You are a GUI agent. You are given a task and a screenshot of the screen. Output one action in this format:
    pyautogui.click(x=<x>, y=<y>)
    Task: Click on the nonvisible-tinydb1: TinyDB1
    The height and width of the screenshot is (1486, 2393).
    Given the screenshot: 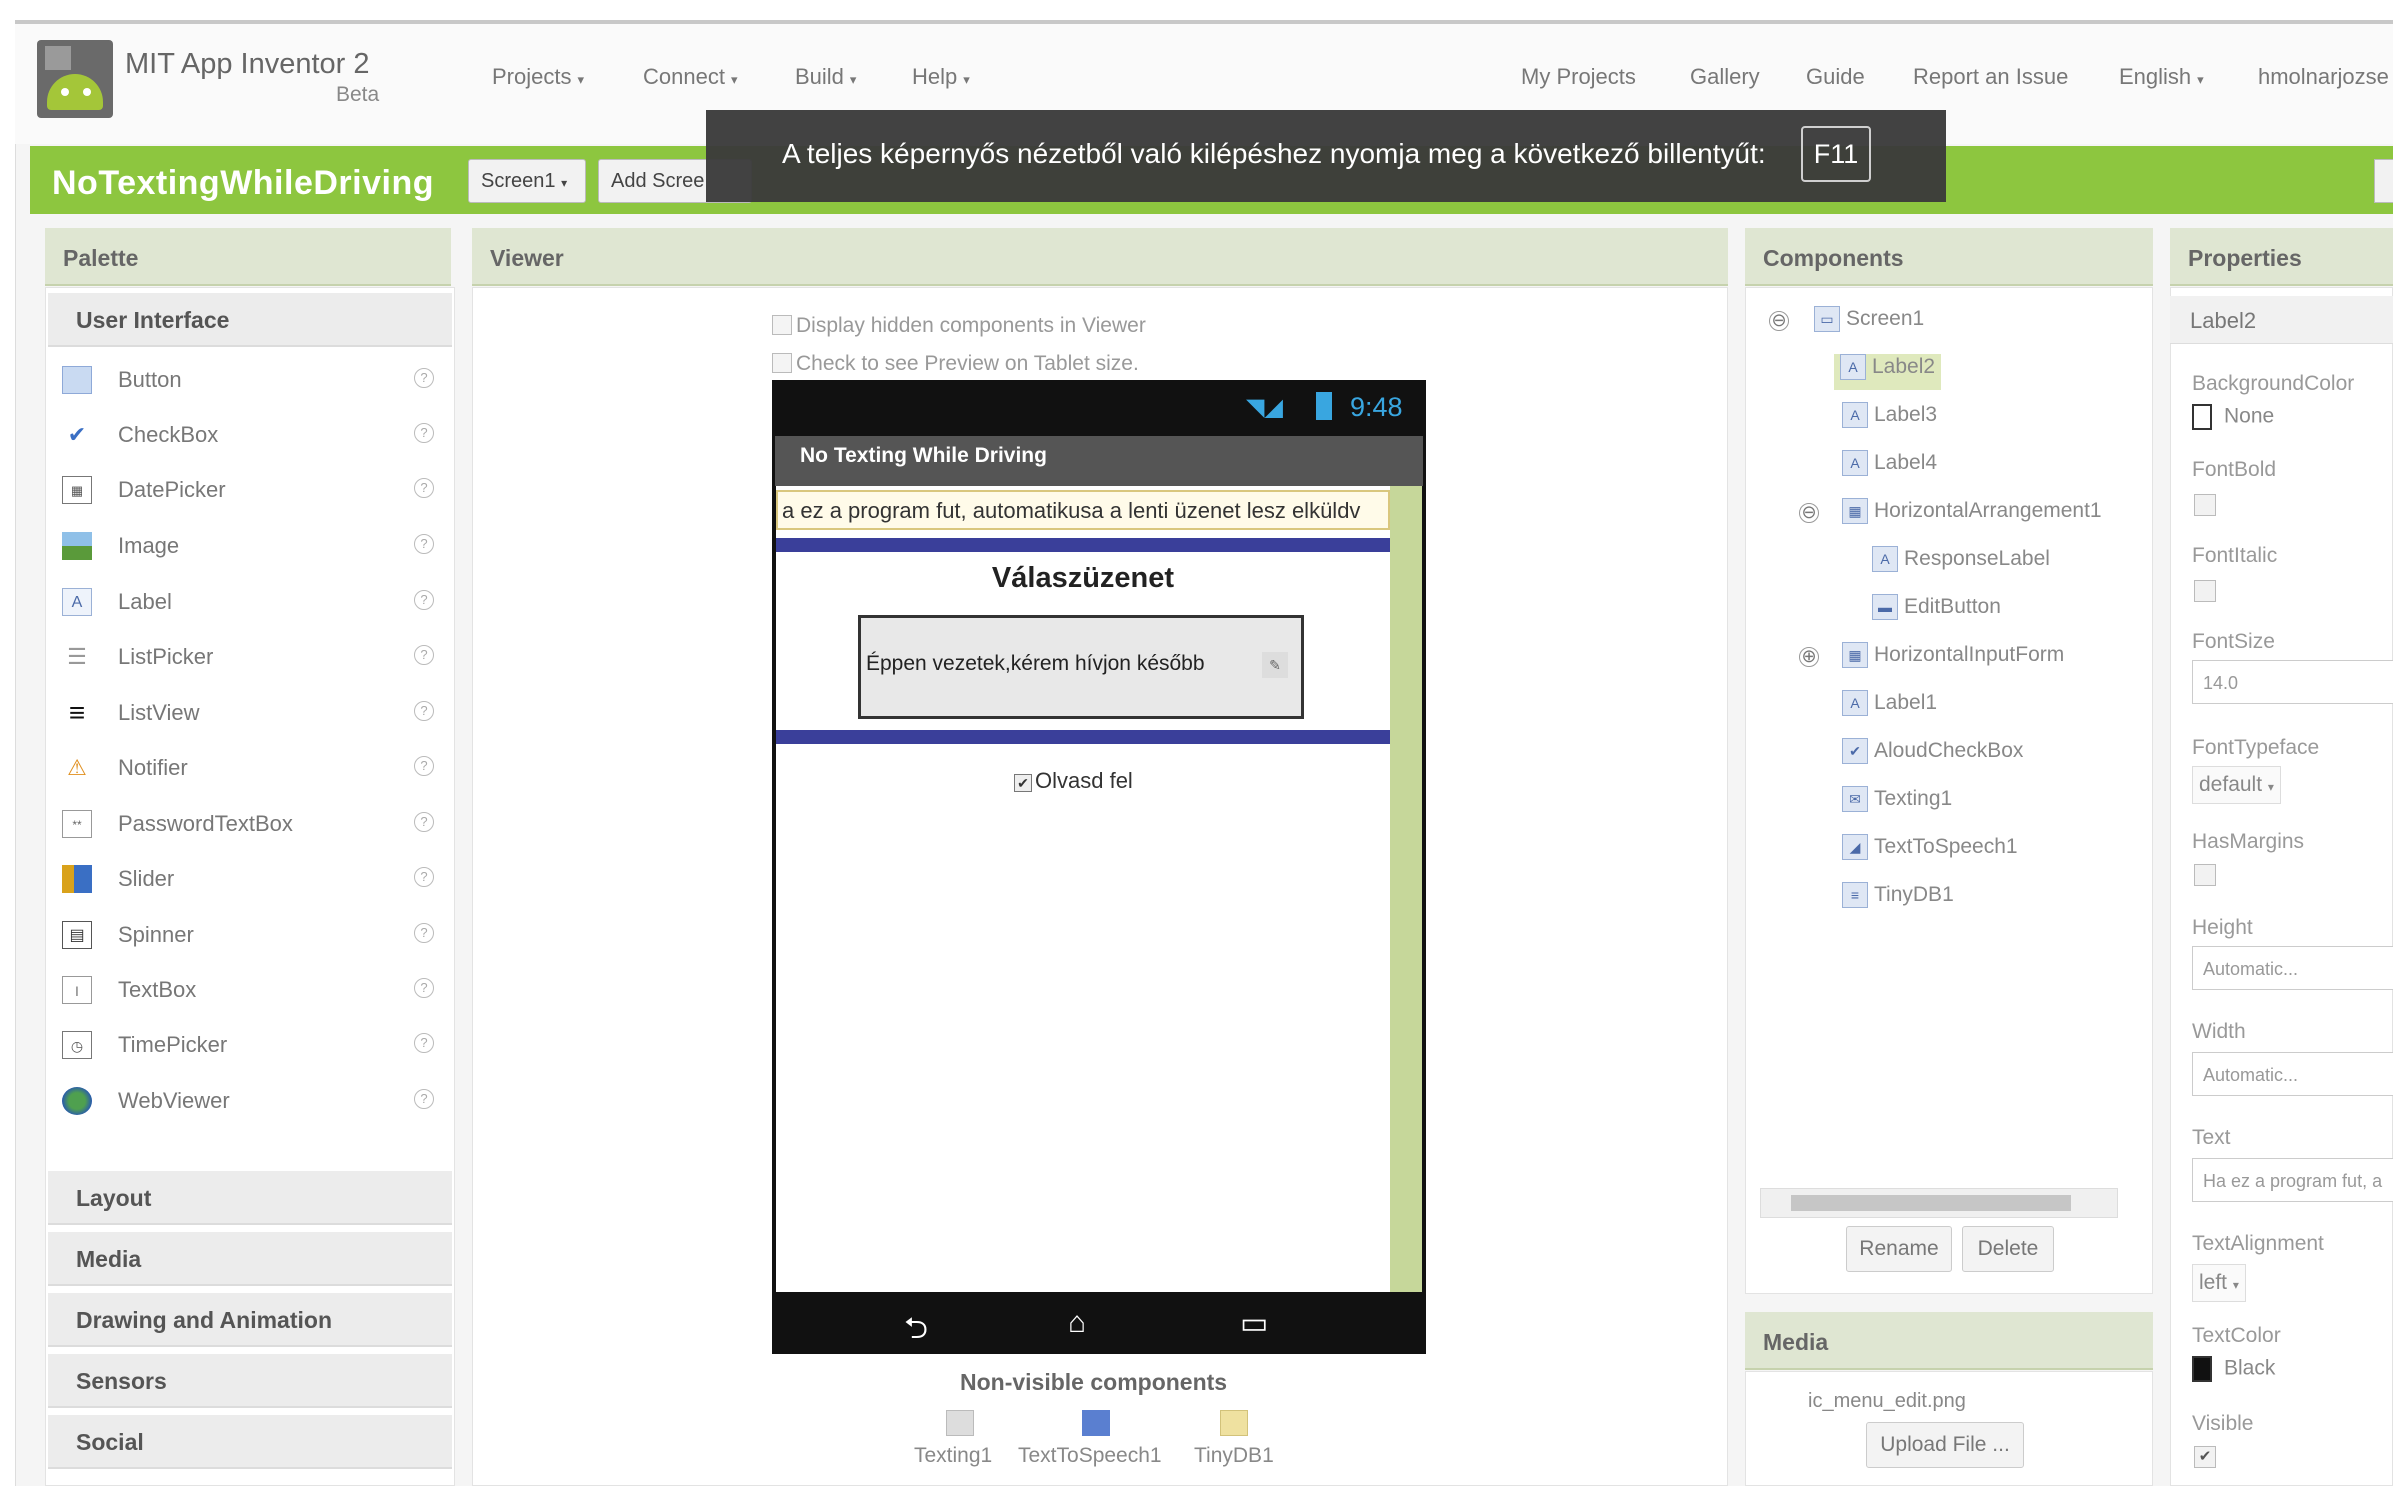 What is the action you would take?
    pyautogui.click(x=1234, y=1456)
    